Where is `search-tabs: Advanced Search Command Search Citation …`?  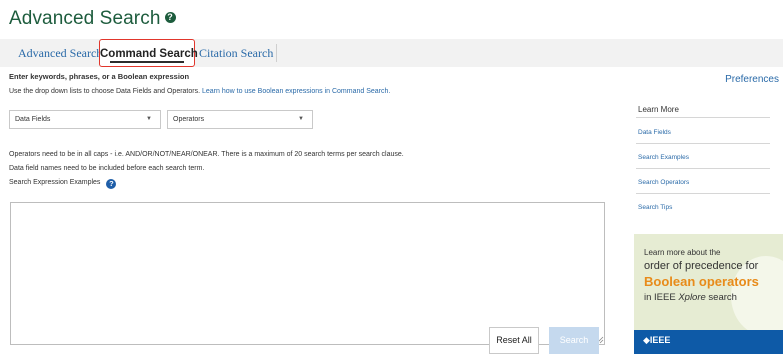
search-tabs: Advanced Search Command Search Citation … is located at coordinates (391, 53).